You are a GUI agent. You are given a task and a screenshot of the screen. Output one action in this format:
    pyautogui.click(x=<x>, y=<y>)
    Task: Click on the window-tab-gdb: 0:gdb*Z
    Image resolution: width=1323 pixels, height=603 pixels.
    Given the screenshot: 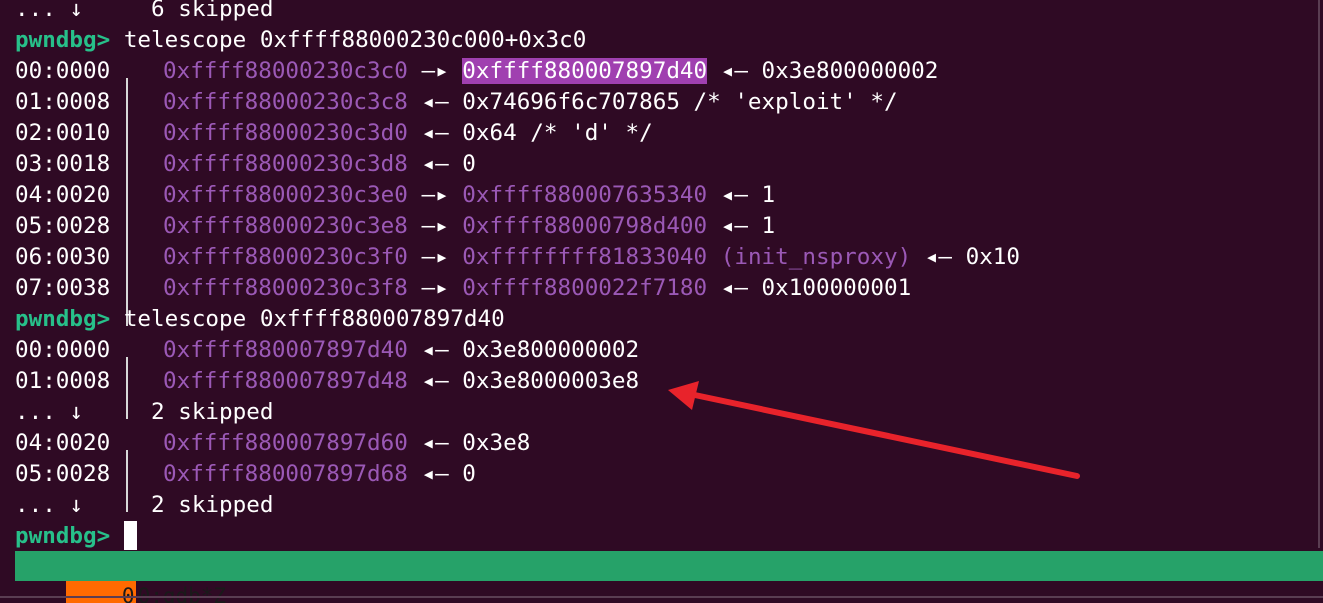 What is the action you would take?
    pyautogui.click(x=181, y=593)
    